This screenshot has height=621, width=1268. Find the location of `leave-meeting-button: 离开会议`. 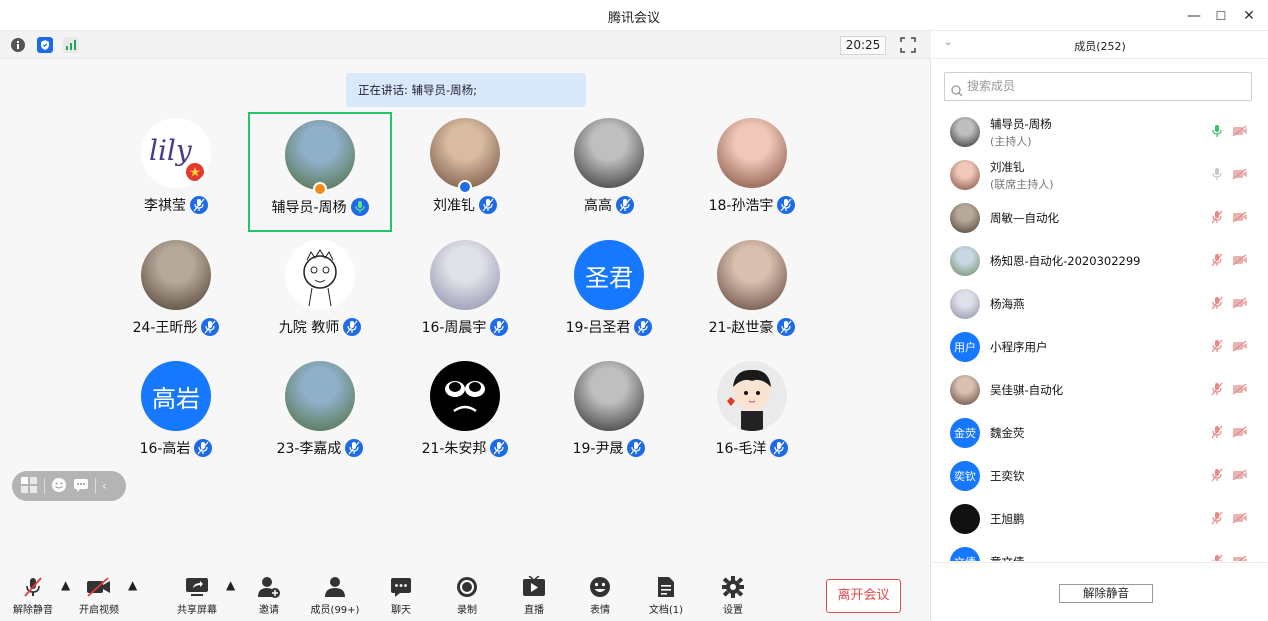

leave-meeting-button: 离开会议 is located at coordinates (863, 596).